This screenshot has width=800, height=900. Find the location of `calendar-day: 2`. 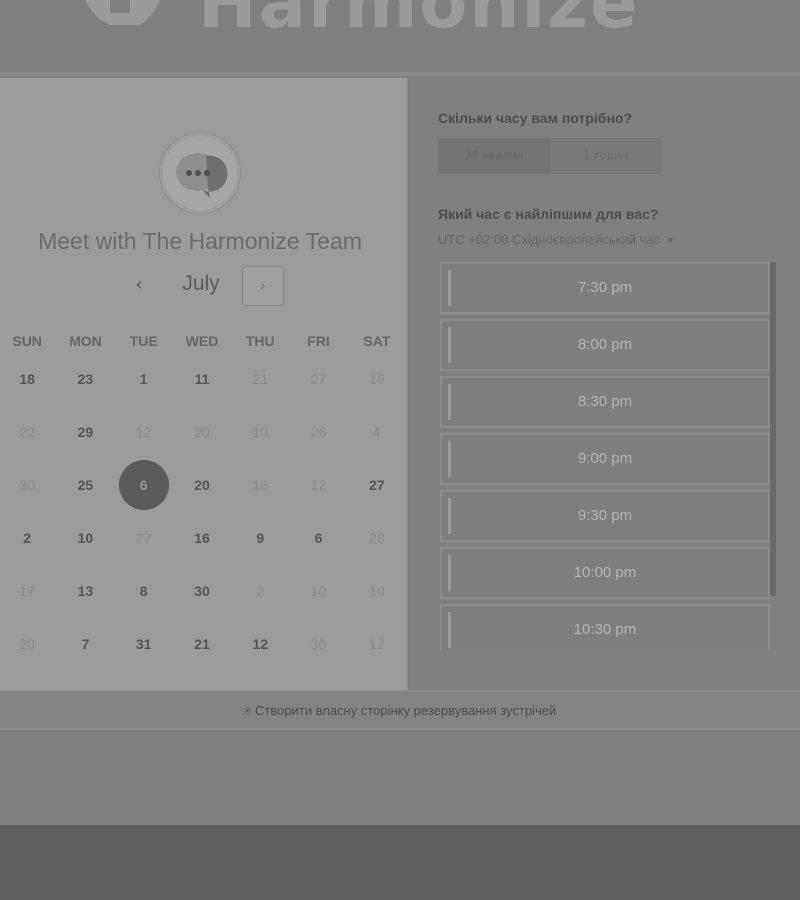

calendar-day: 2 is located at coordinates (28, 537).